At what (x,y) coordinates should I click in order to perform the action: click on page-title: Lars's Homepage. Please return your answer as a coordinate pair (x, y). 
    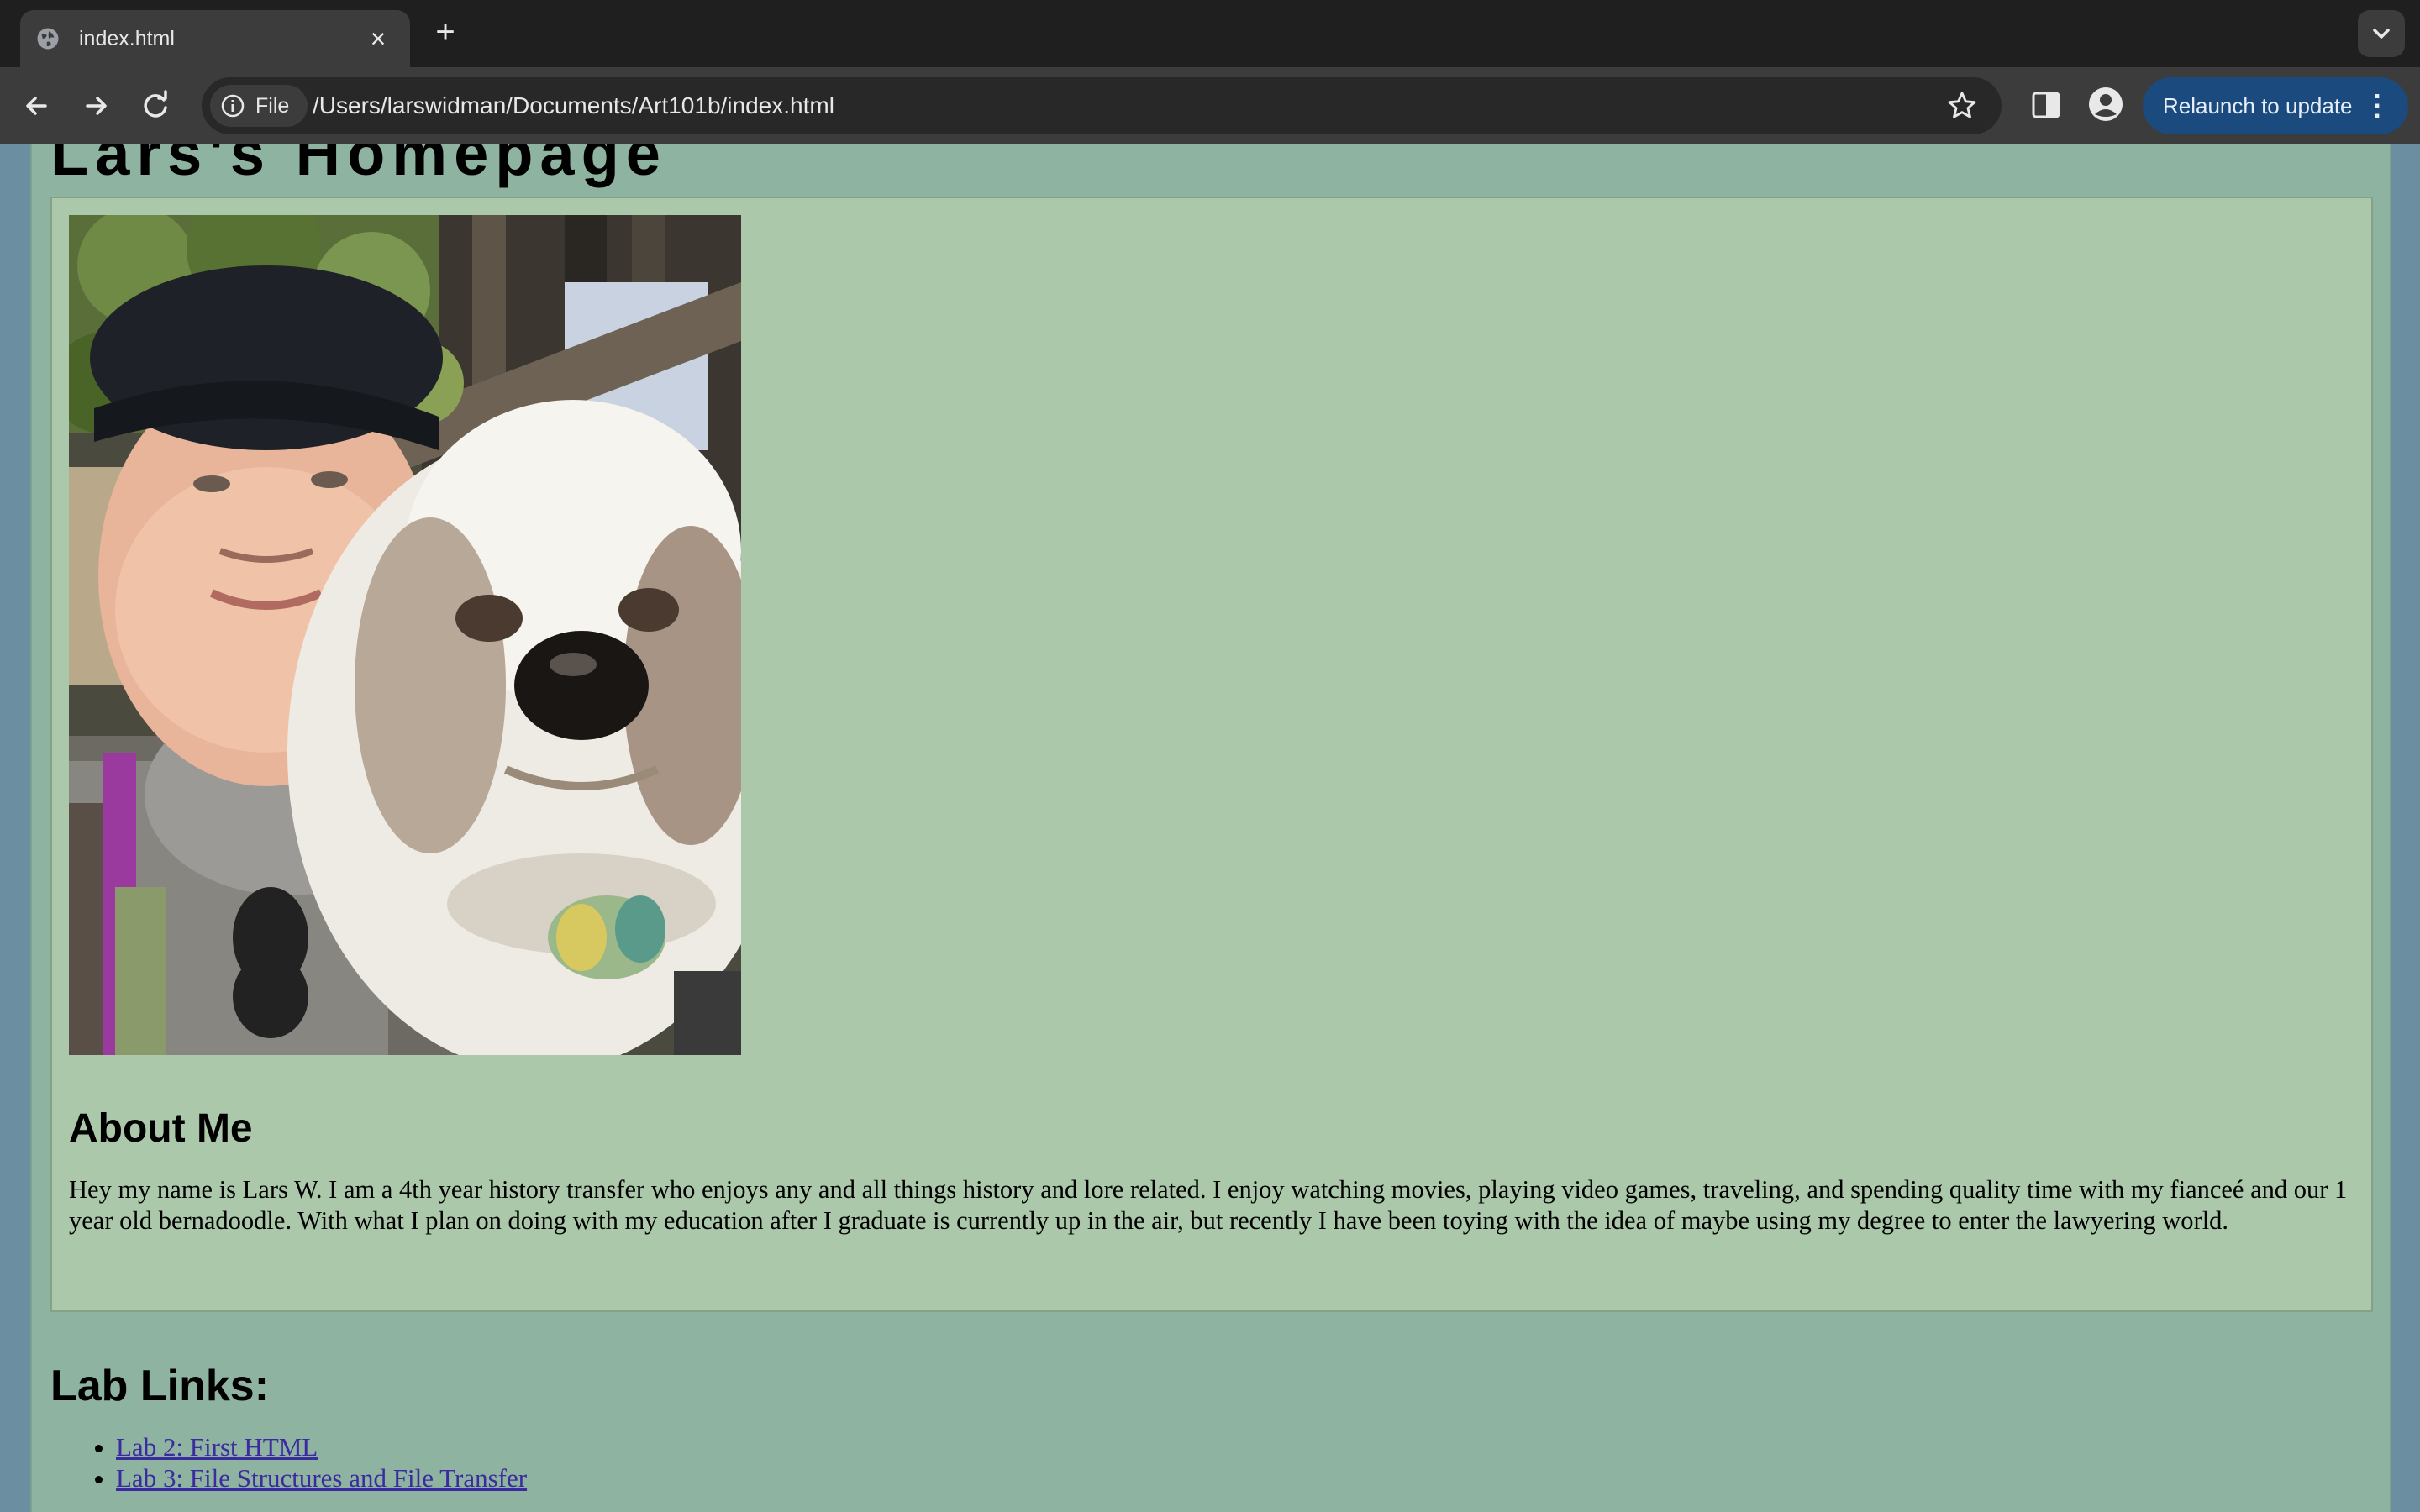
    Looking at the image, I should click on (359, 166).